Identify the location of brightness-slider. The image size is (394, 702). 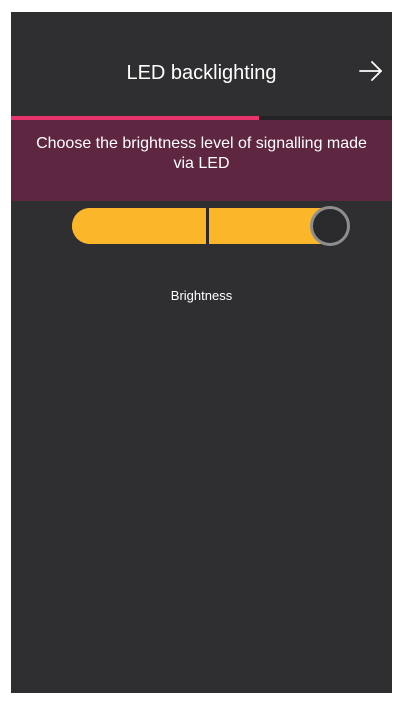
(211, 227).